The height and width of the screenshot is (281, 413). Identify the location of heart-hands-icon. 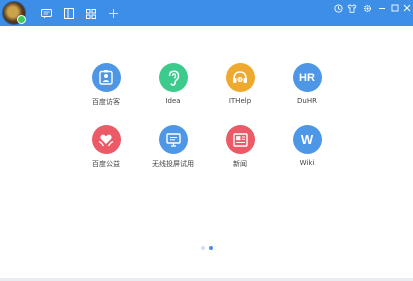
(106, 139).